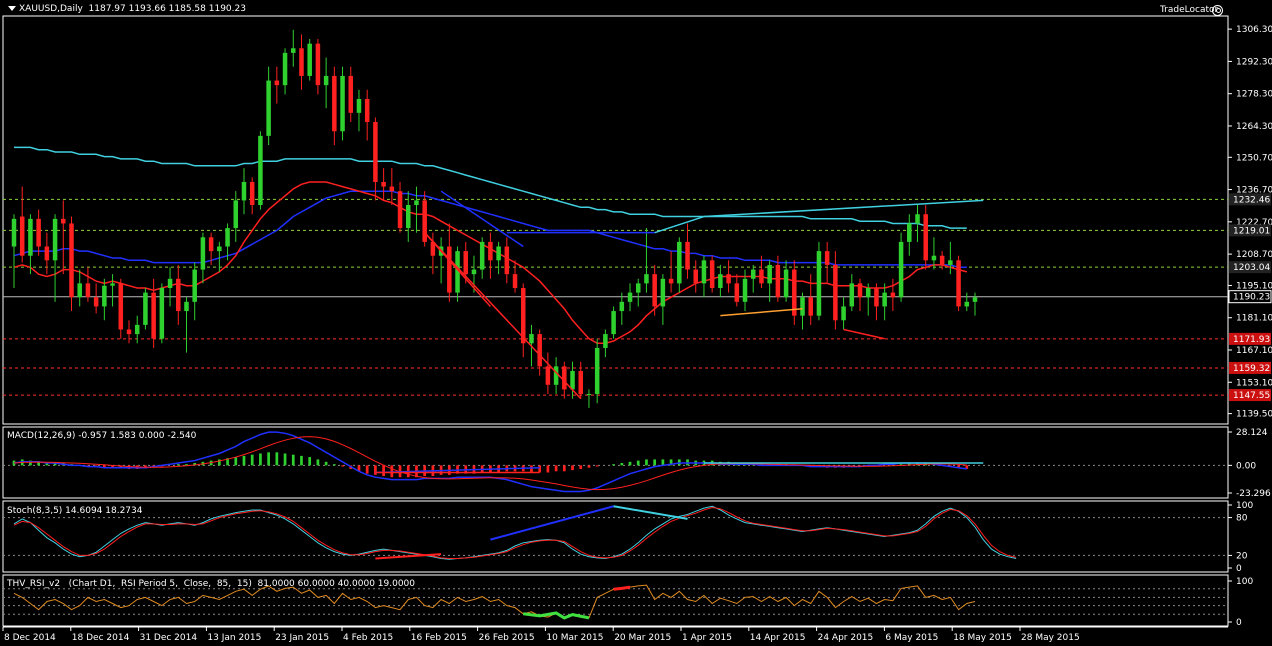 The image size is (1272, 646). What do you see at coordinates (302, 638) in the screenshot?
I see `time-axis-label: 23 Jan 2015` at bounding box center [302, 638].